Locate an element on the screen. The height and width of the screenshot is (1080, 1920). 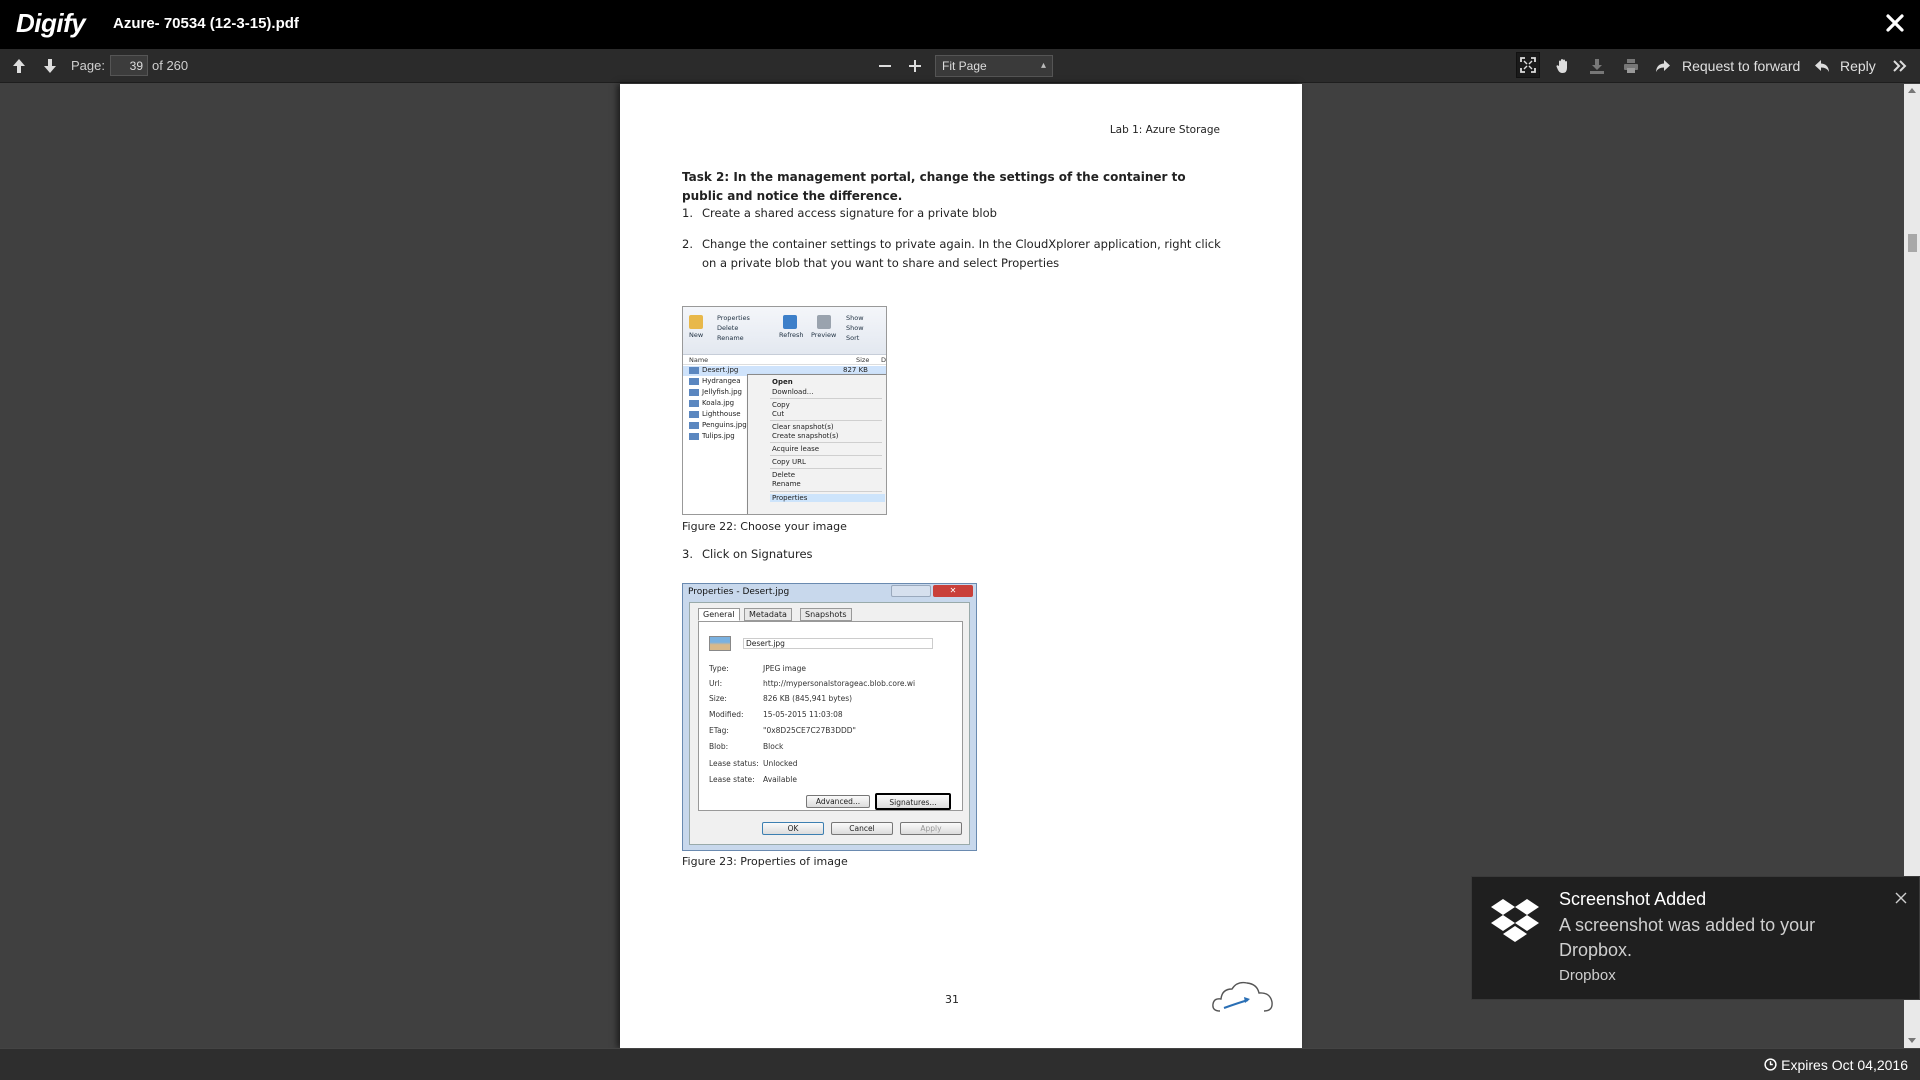
apply-button: Apply is located at coordinates (931, 828).